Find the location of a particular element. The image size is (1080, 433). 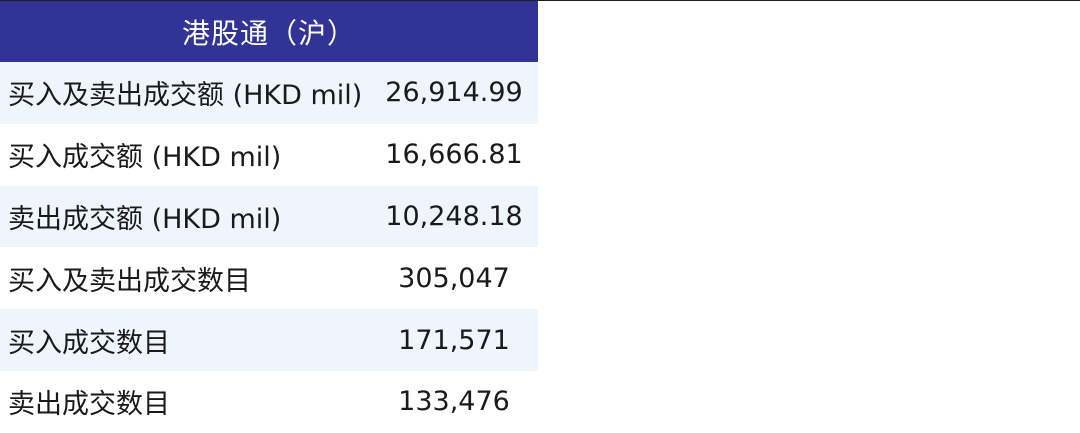

table-row: 买入及卖出成交数目 305,047 is located at coordinates (269, 278).